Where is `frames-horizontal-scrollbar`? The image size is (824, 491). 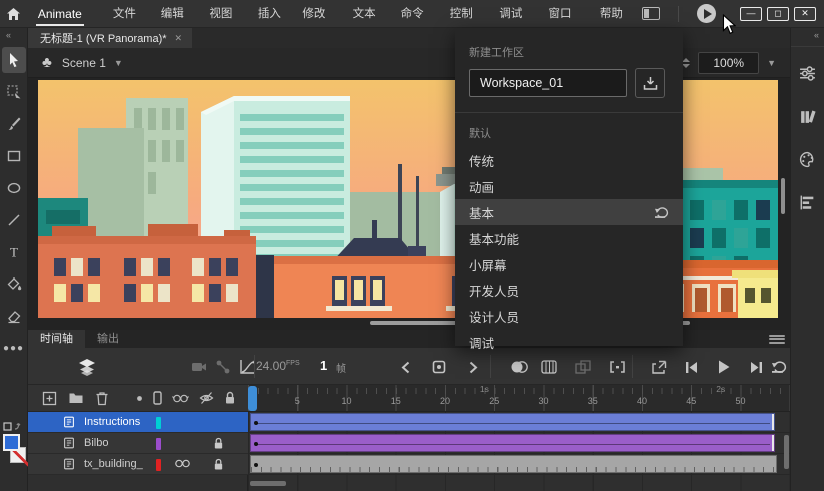 frames-horizontal-scrollbar is located at coordinates (268, 483).